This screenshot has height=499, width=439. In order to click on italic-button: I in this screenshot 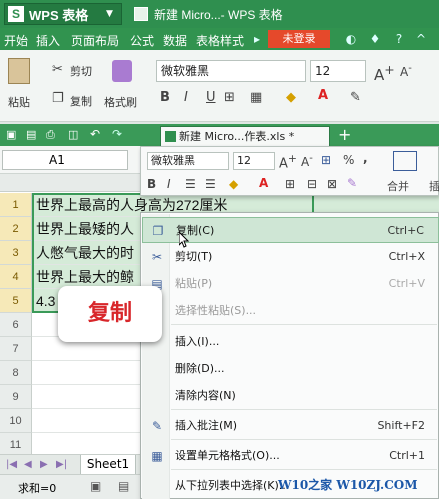, I will do `click(186, 97)`.